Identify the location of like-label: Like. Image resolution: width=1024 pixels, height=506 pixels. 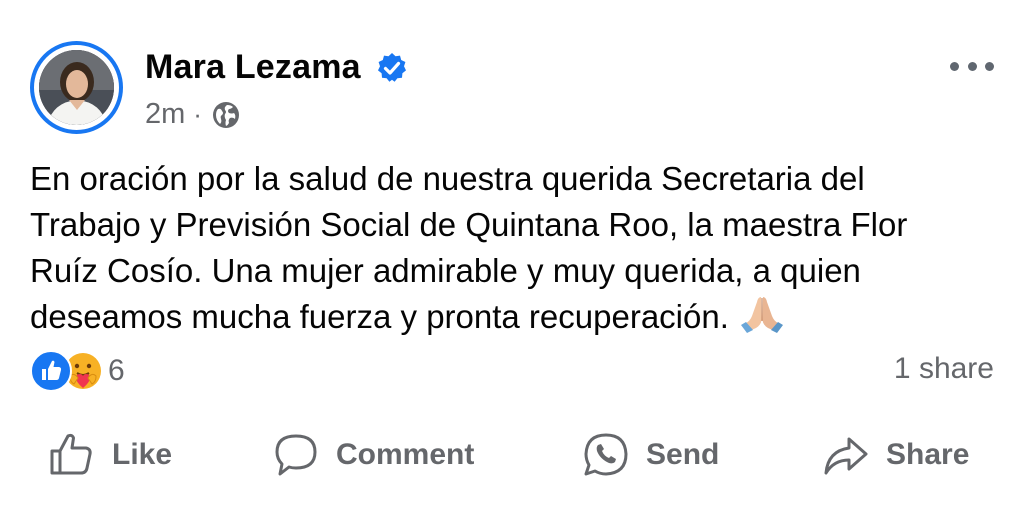
(142, 454).